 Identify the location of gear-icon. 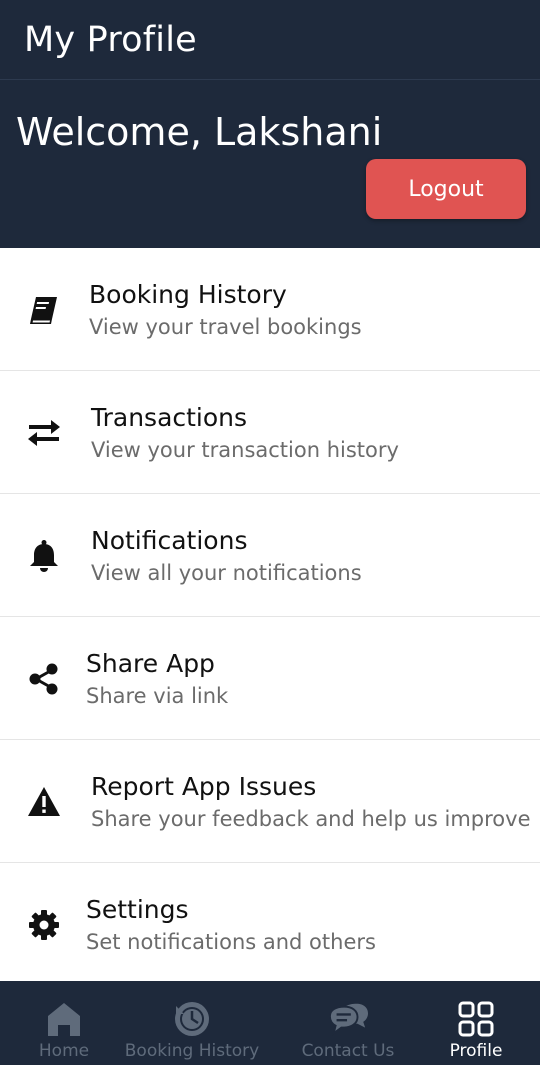
(44, 925).